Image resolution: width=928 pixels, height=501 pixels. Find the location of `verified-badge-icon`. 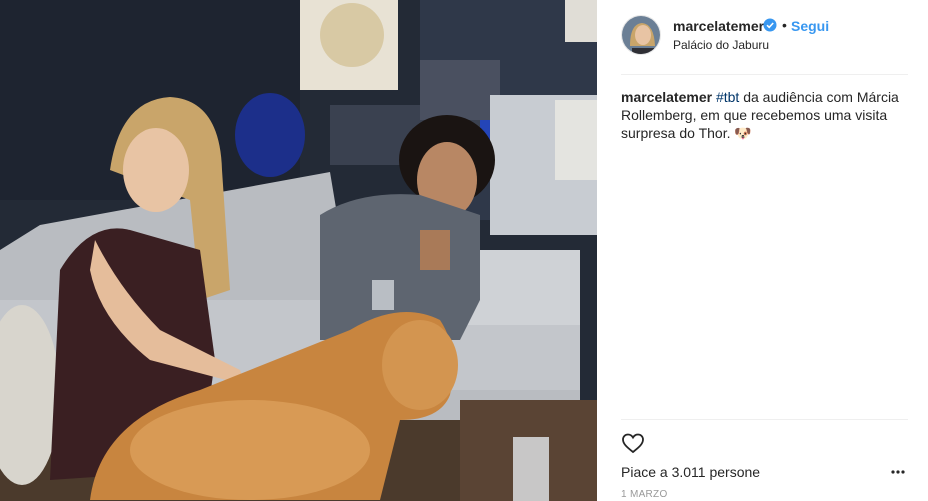

verified-badge-icon is located at coordinates (770, 25).